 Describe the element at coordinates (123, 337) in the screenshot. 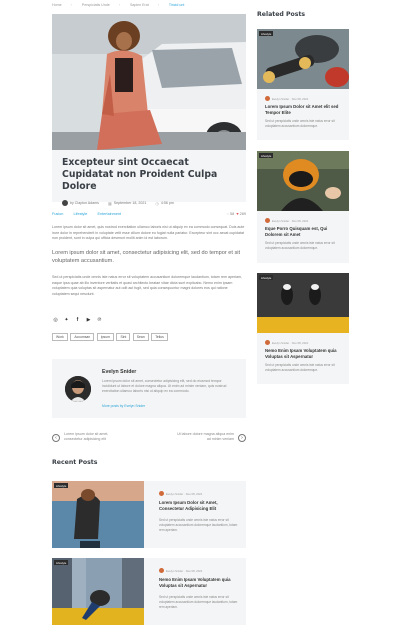

I see `tag: Sint` at that location.